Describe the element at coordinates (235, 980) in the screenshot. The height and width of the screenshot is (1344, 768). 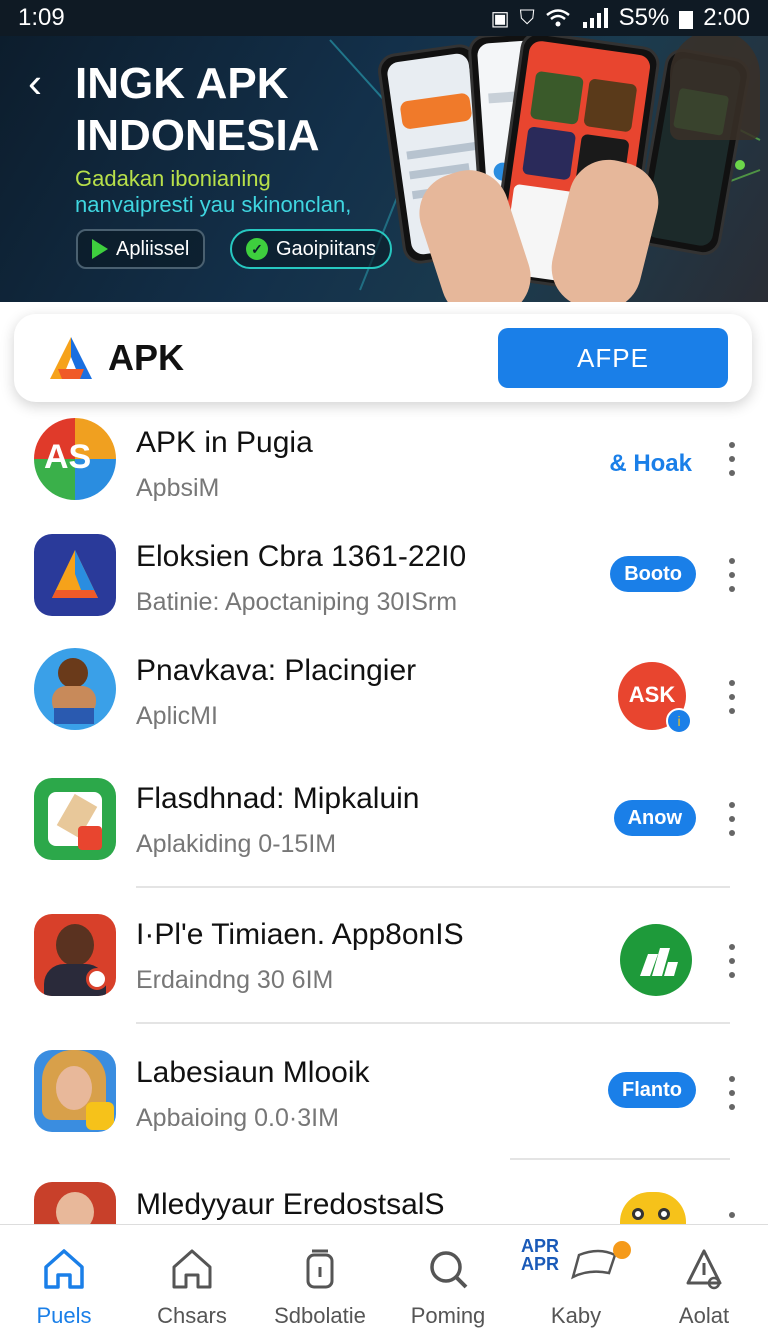
I see `app-meta: Erdaindng 30 6IM` at that location.